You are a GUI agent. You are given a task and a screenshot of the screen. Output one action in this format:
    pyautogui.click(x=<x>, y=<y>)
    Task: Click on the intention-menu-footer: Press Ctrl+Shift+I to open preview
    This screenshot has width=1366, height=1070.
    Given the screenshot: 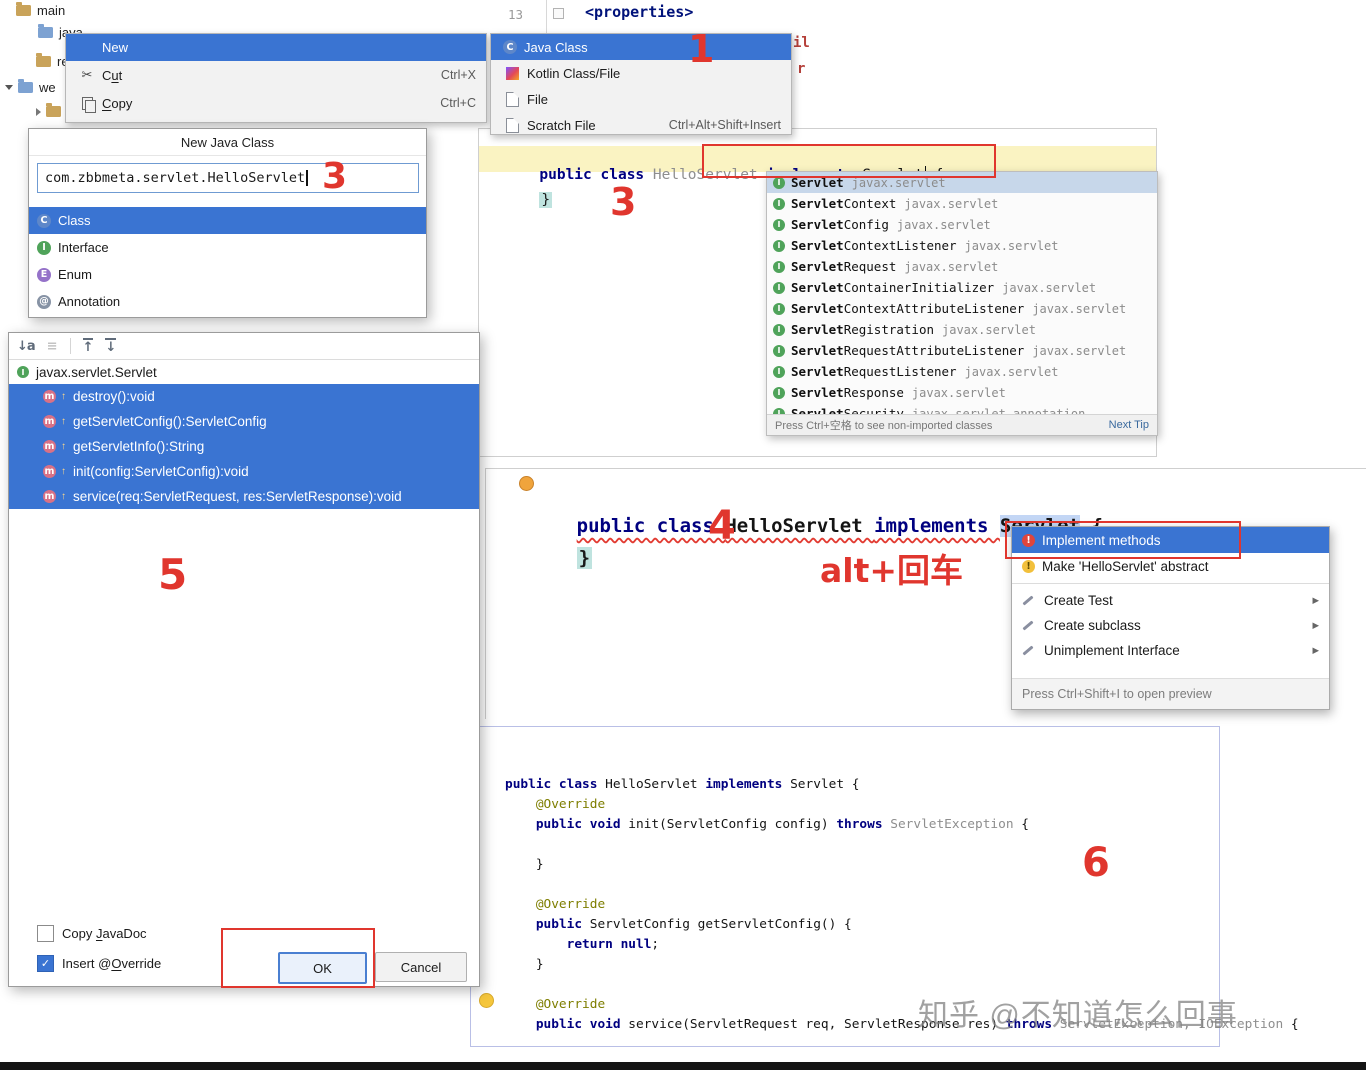 What is the action you would take?
    pyautogui.click(x=1170, y=693)
    